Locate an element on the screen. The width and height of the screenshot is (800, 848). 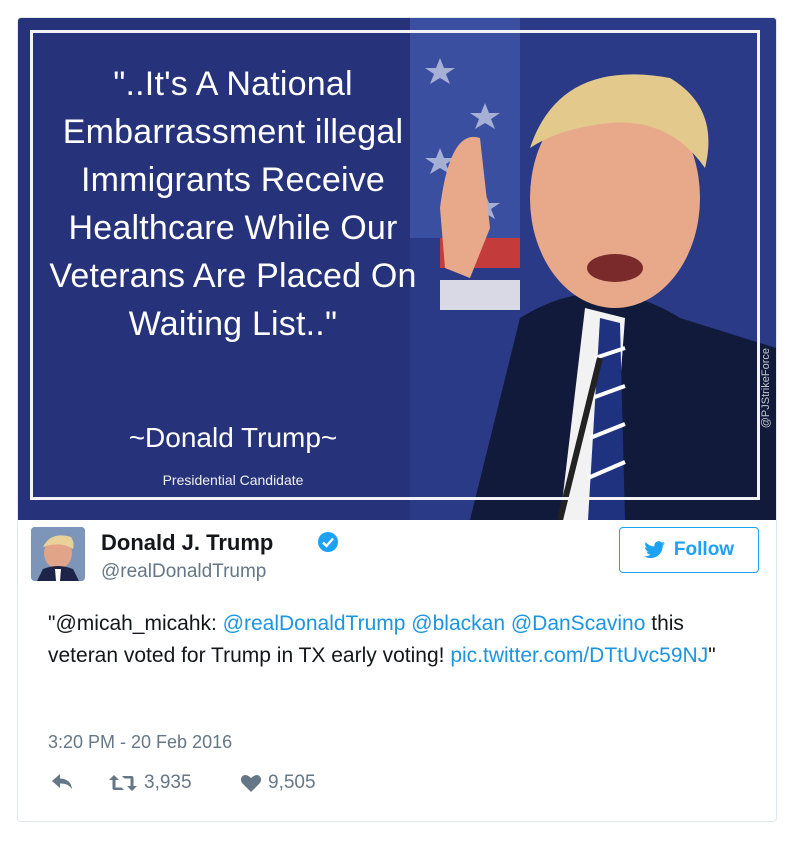
image-subtitle: Presidential Candidate is located at coordinates (233, 480).